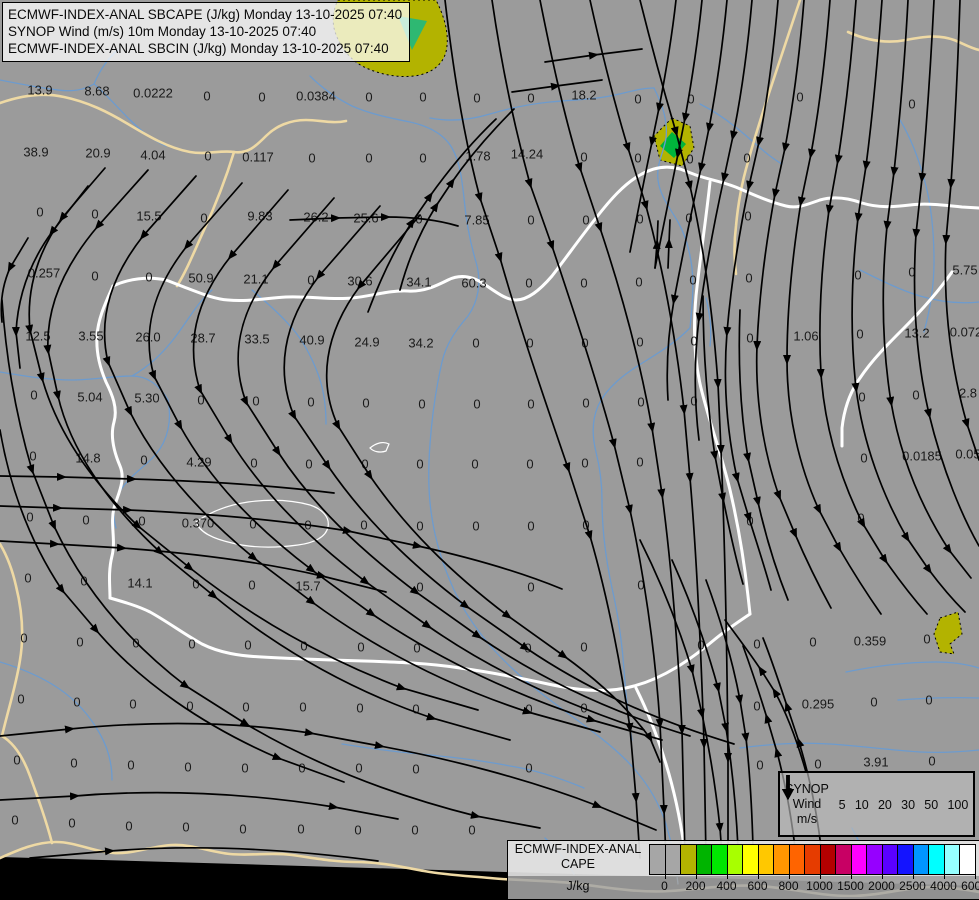  Describe the element at coordinates (881, 886) in the screenshot. I see `cape-tick-label: 2000` at that location.